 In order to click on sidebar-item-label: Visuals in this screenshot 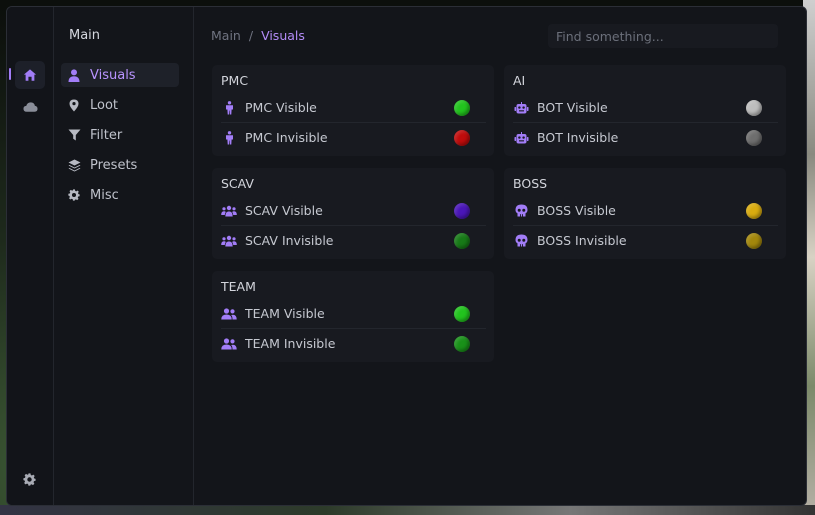, I will do `click(113, 75)`.